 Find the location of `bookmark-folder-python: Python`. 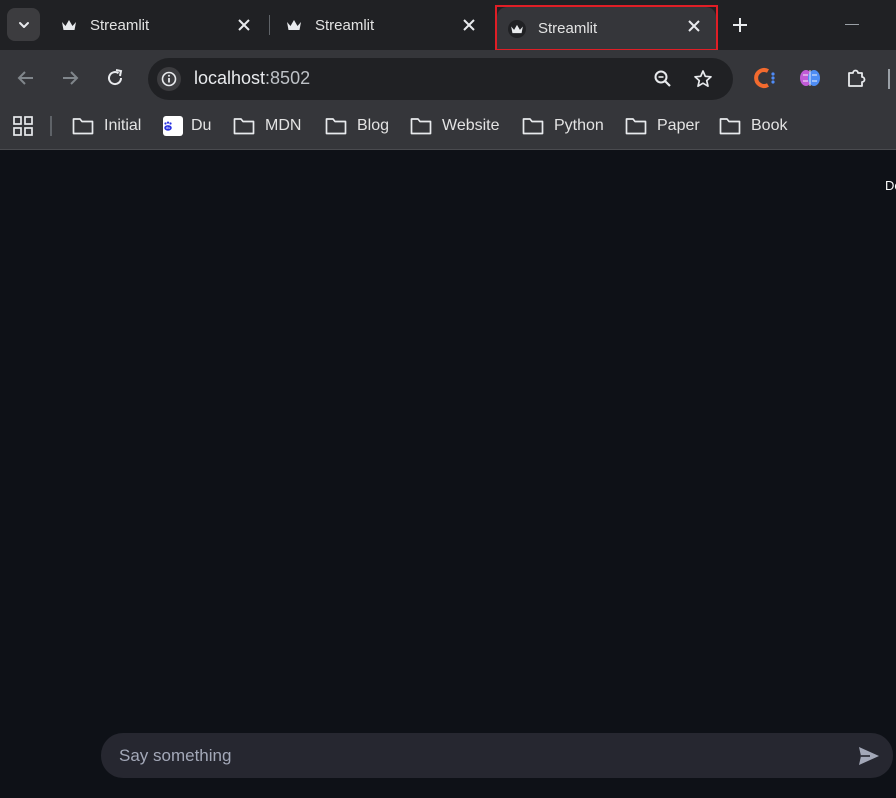

bookmark-folder-python: Python is located at coordinates (563, 126).